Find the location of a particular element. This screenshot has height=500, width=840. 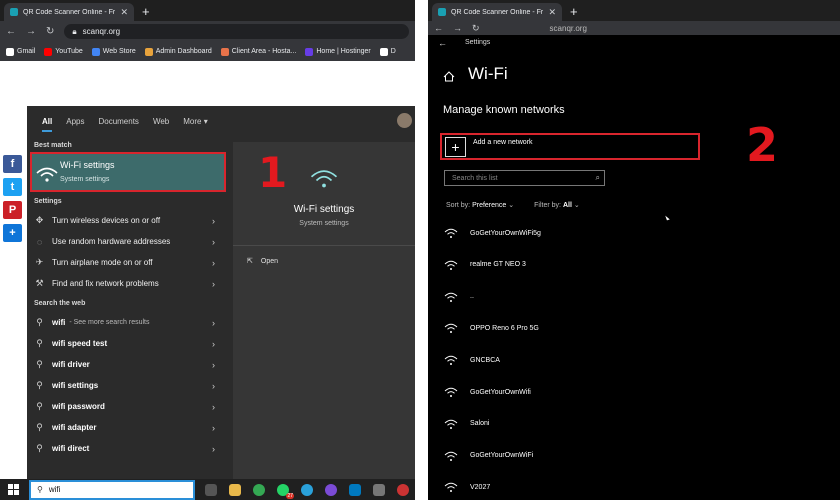

sort-filter-row: Sort by: Preference ⌄ Filter by: All ⌄ is located at coordinates (513, 205).